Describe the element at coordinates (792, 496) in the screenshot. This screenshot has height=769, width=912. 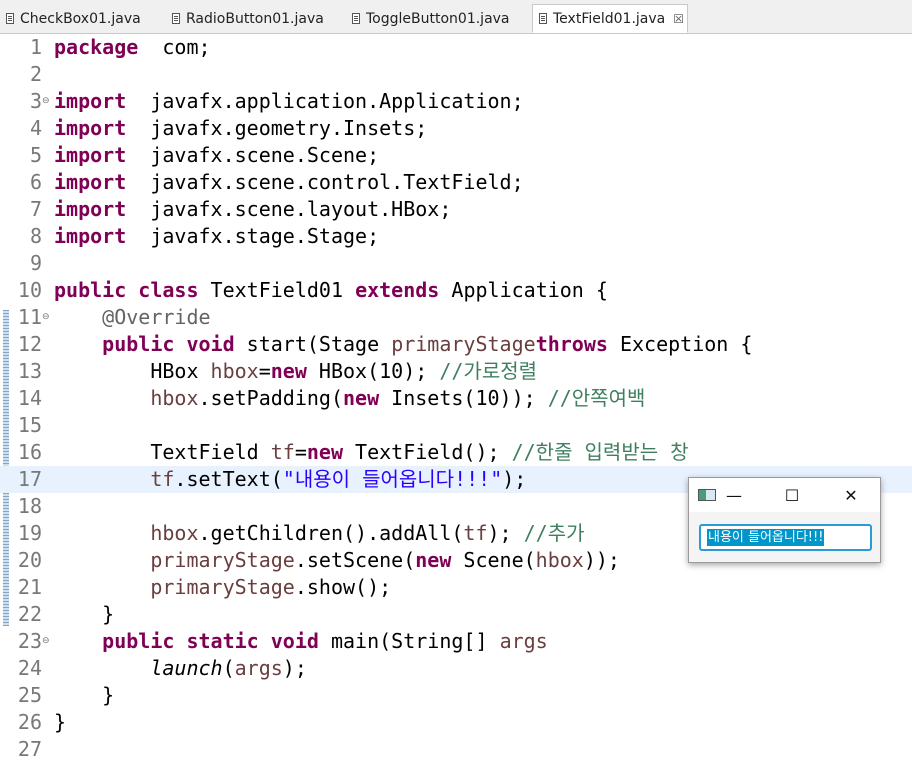
I see `maximize-button: ☐` at that location.